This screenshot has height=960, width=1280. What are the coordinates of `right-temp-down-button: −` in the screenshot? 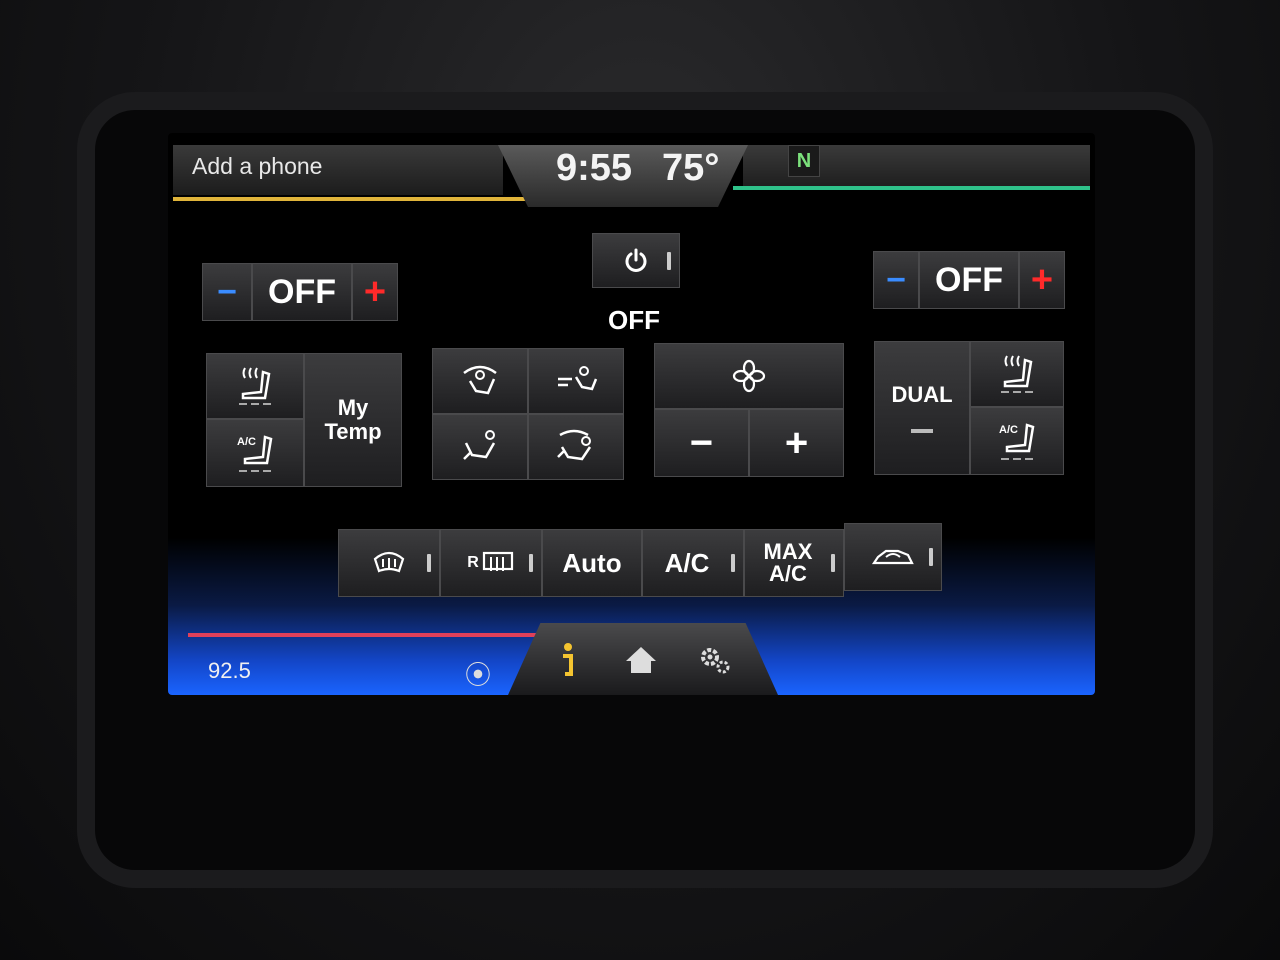 It's located at (896, 280).